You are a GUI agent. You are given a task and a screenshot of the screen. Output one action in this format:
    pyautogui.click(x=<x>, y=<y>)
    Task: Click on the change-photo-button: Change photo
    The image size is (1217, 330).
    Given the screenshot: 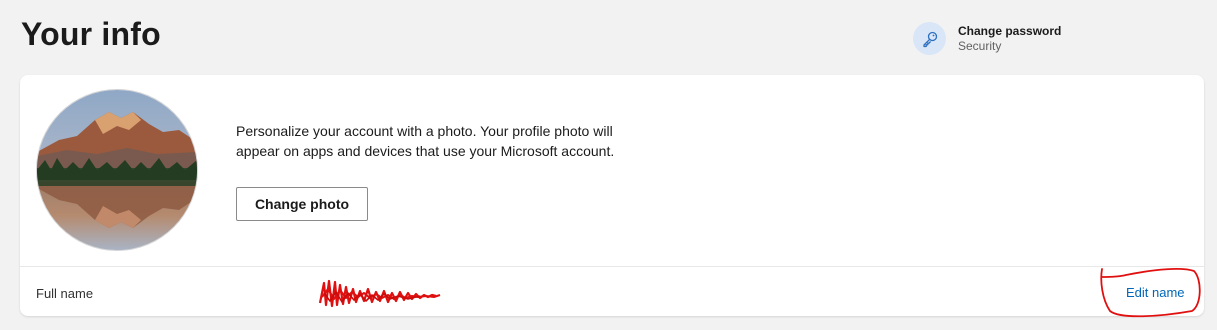 What is the action you would take?
    pyautogui.click(x=302, y=204)
    